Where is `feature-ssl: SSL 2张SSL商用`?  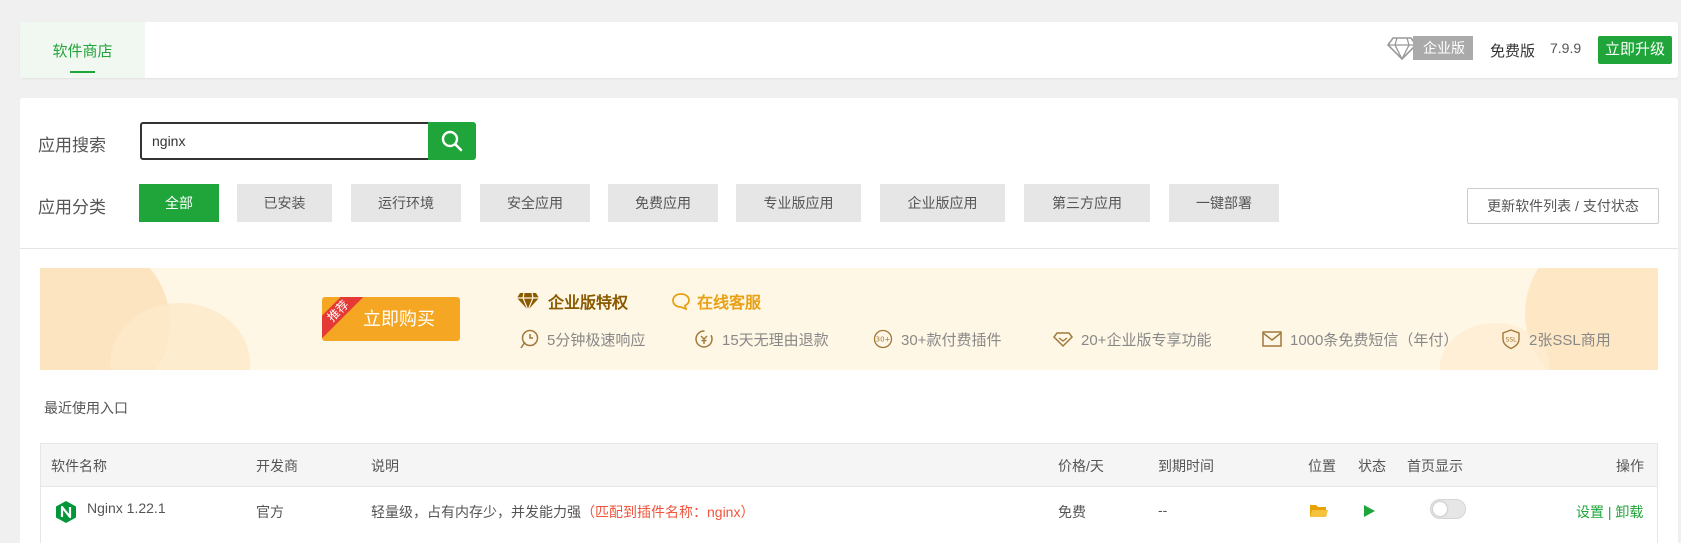 feature-ssl: SSL 2张SSL商用 is located at coordinates (1555, 339).